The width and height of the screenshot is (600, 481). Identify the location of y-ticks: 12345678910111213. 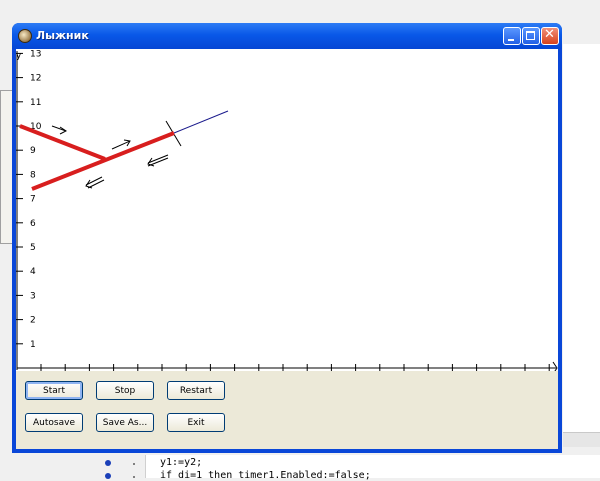
(29, 199).